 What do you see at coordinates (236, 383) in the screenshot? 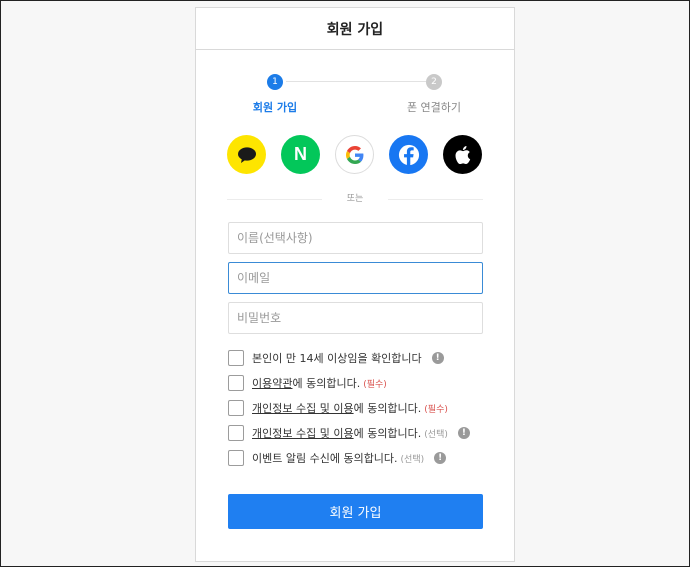
I see `agree-terms-checkbox` at bounding box center [236, 383].